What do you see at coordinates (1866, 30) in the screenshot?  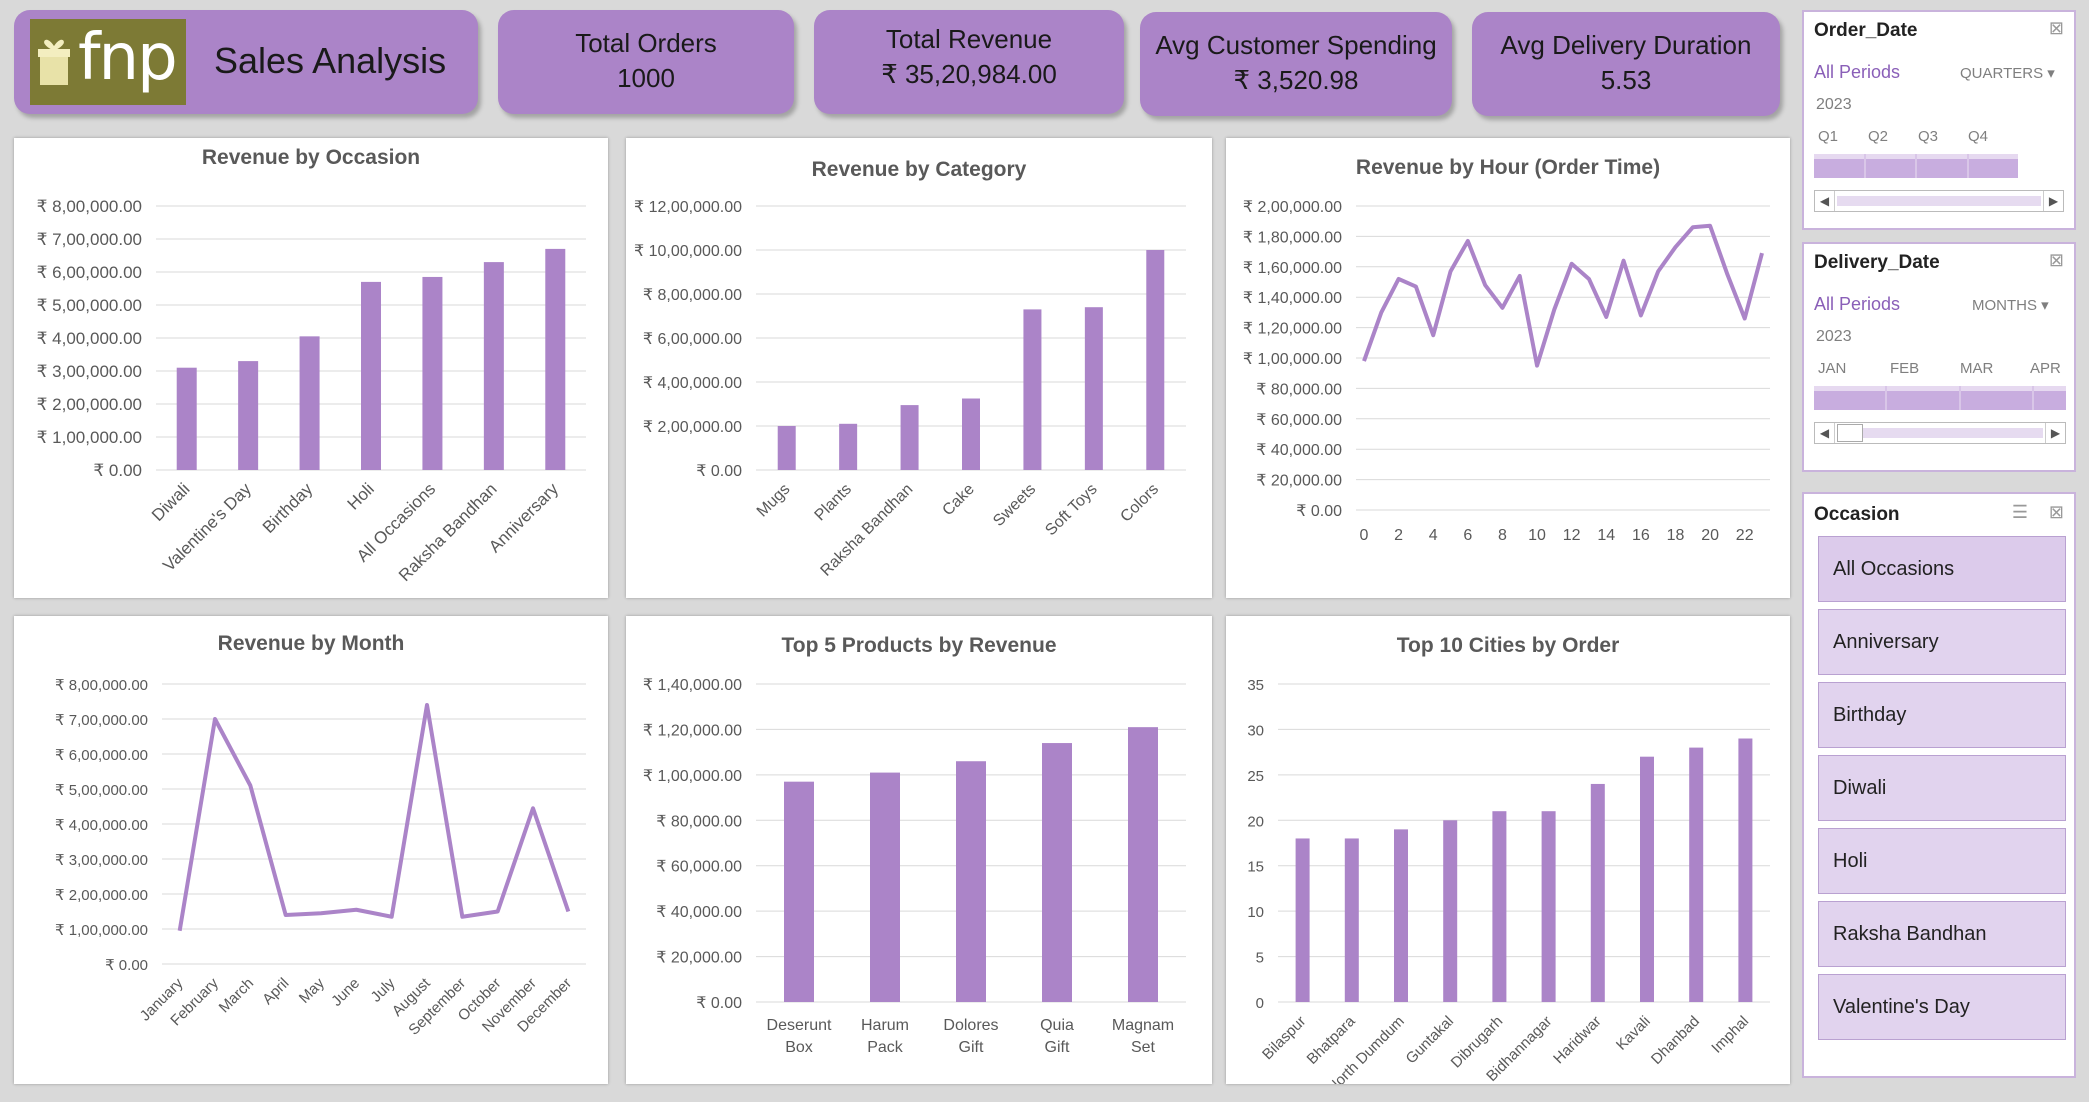 I see `slicer-title: Order_Date` at bounding box center [1866, 30].